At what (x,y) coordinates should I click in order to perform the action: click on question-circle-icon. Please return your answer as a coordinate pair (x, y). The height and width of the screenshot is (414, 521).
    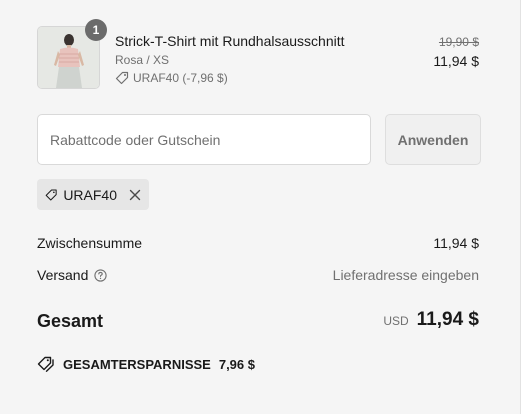
    Looking at the image, I should click on (101, 275).